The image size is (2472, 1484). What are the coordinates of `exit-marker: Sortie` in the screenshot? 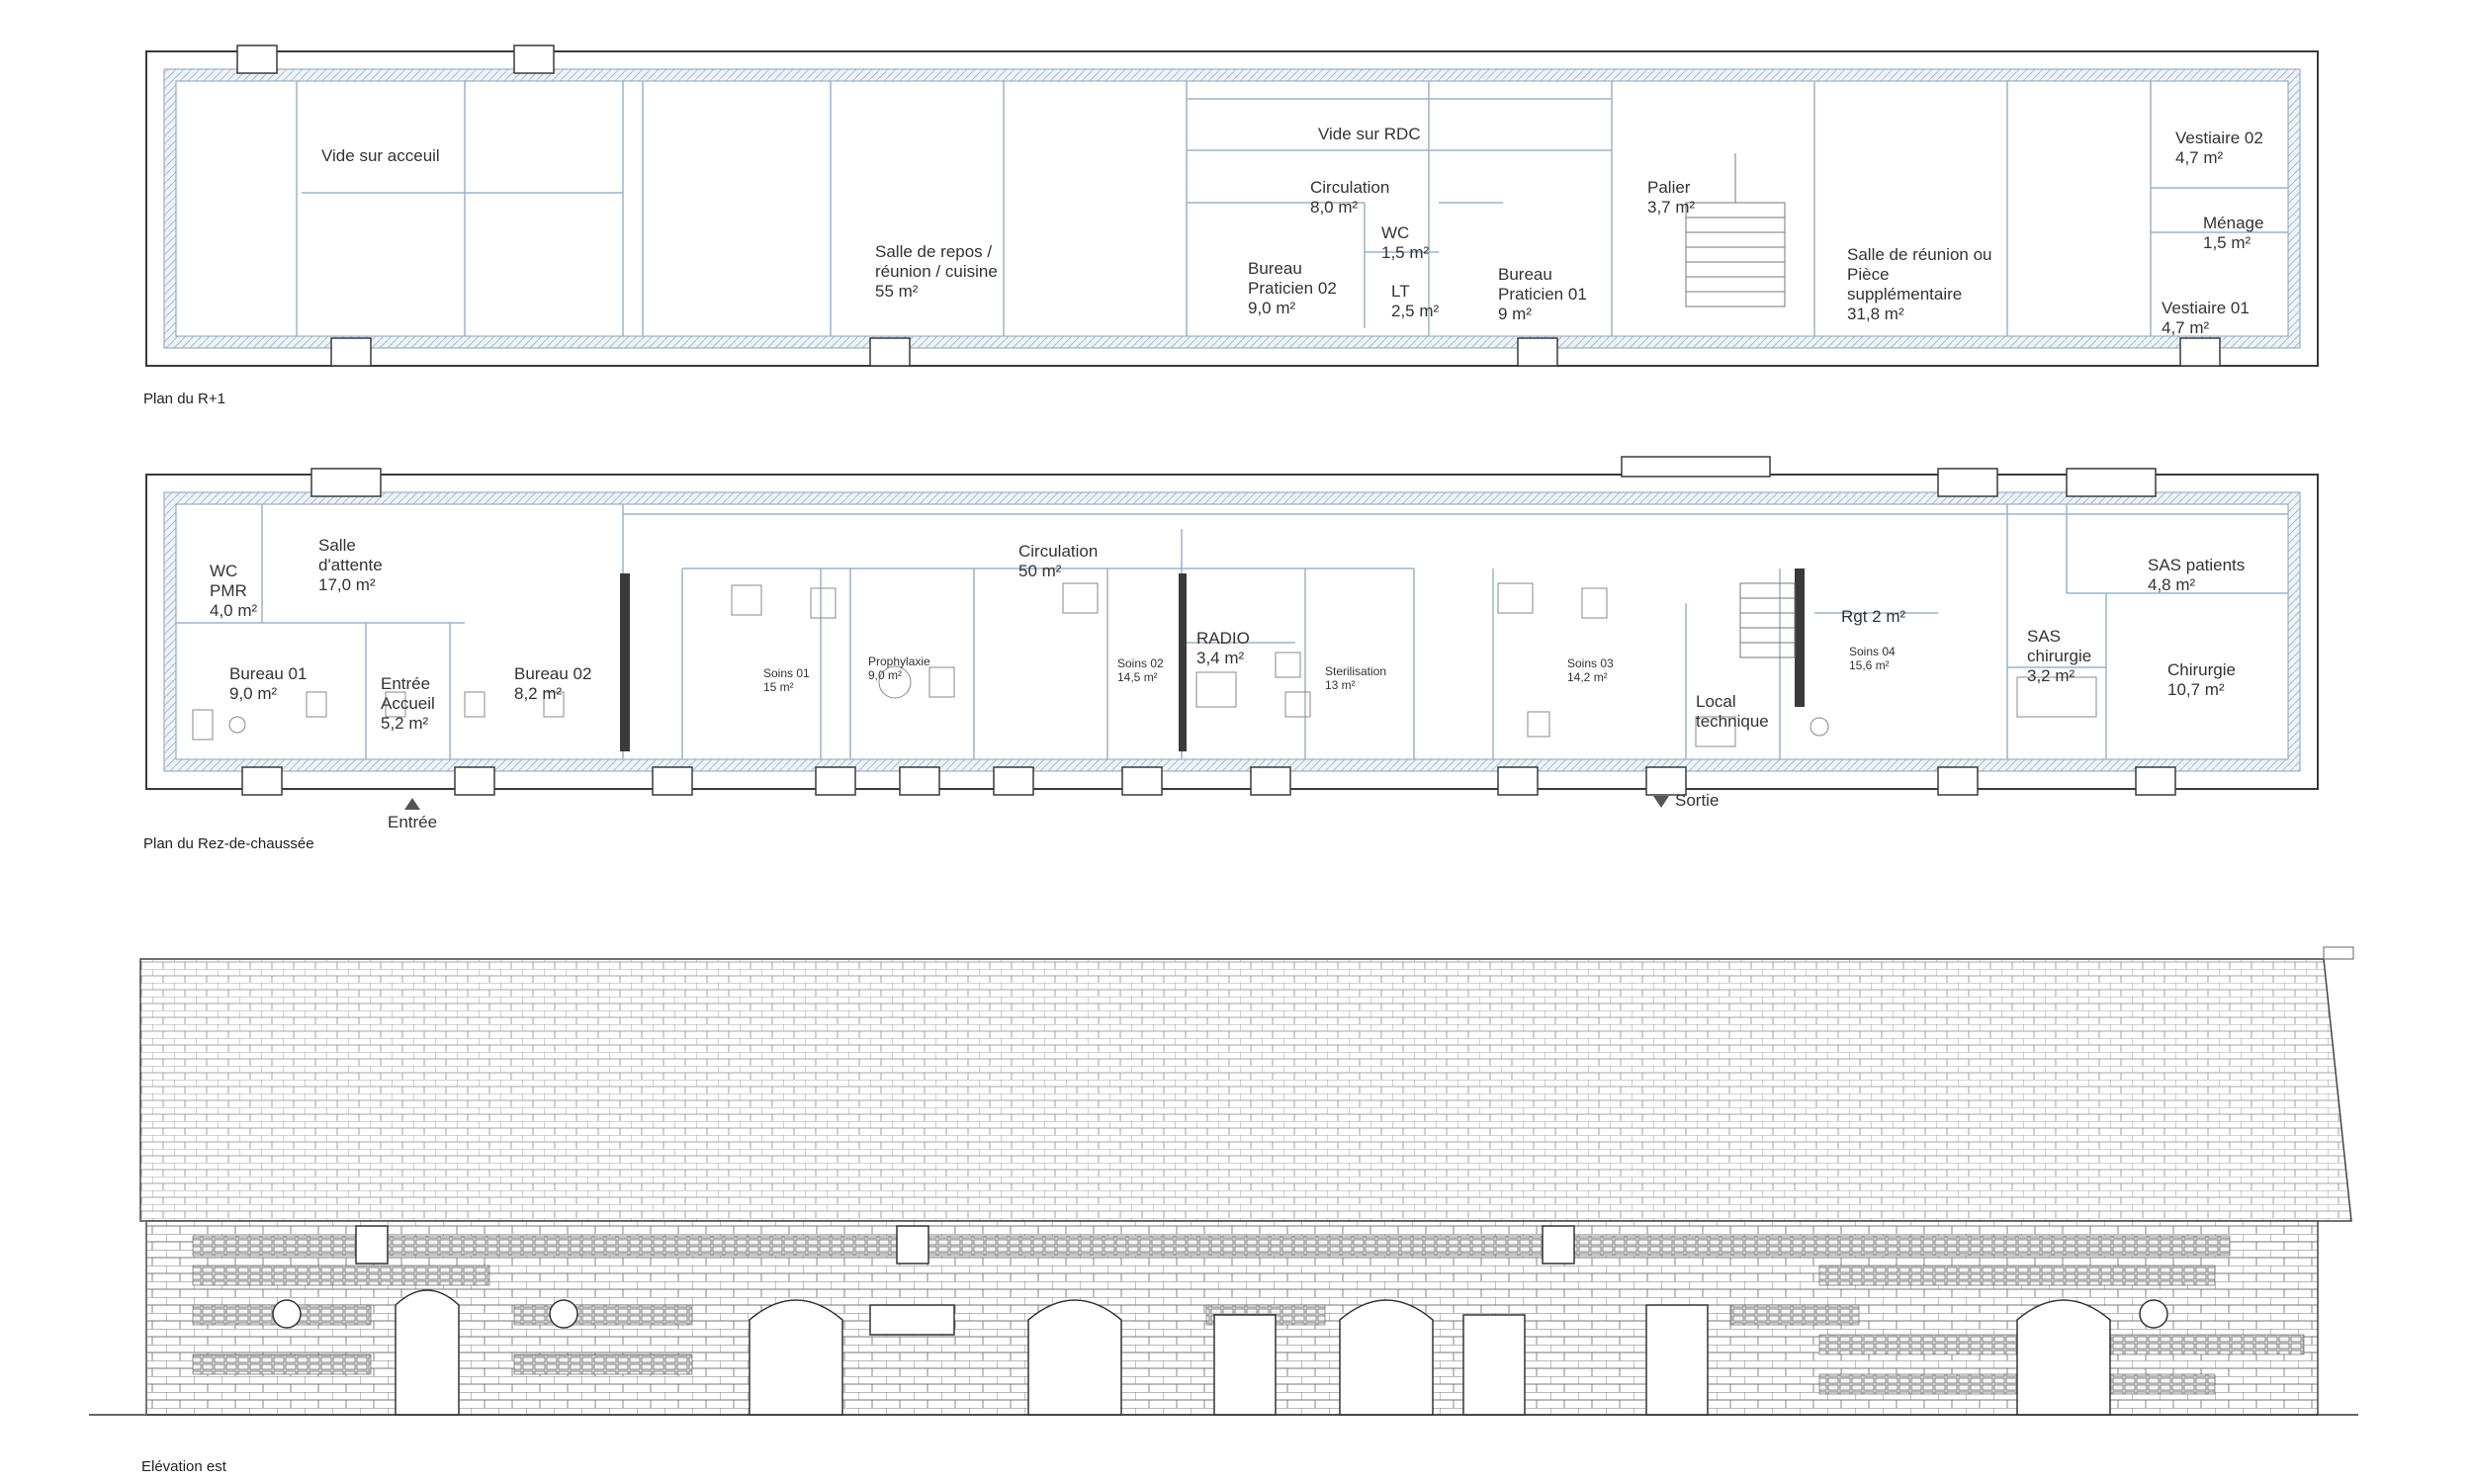 It's located at (1686, 801).